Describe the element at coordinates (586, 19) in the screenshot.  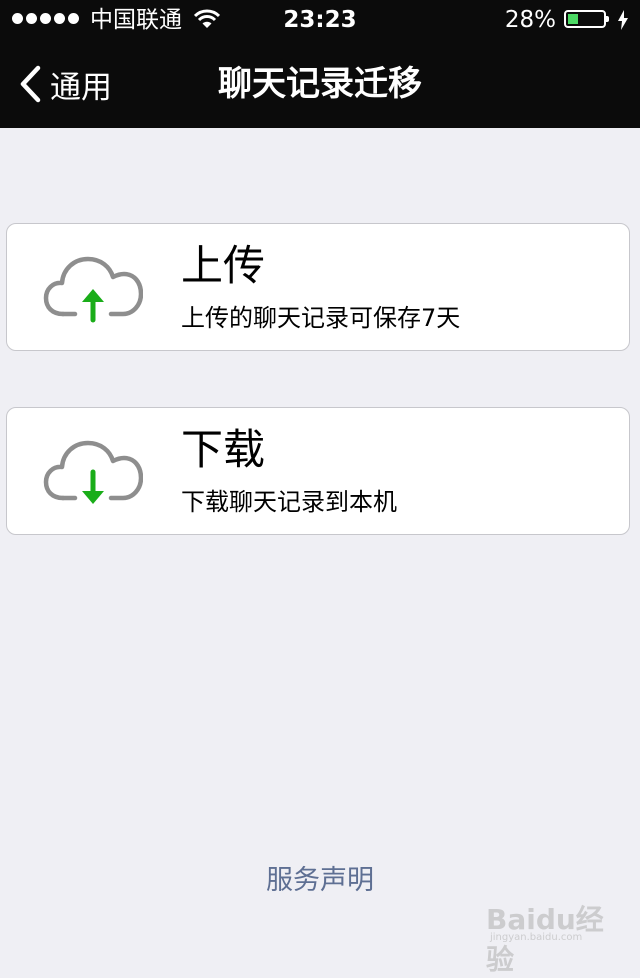
I see `battery-icon` at that location.